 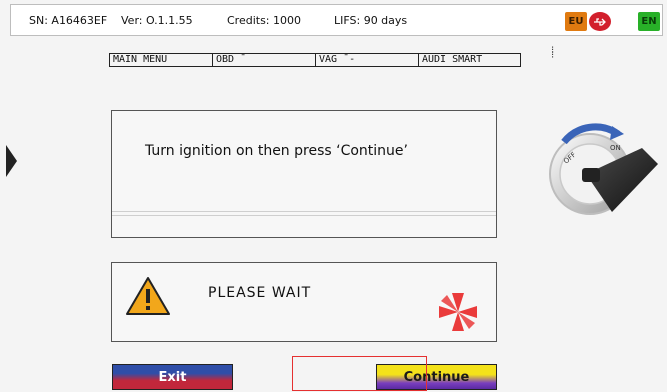 What do you see at coordinates (371, 20) in the screenshot?
I see `lifs-label: LIFS: 90 days` at bounding box center [371, 20].